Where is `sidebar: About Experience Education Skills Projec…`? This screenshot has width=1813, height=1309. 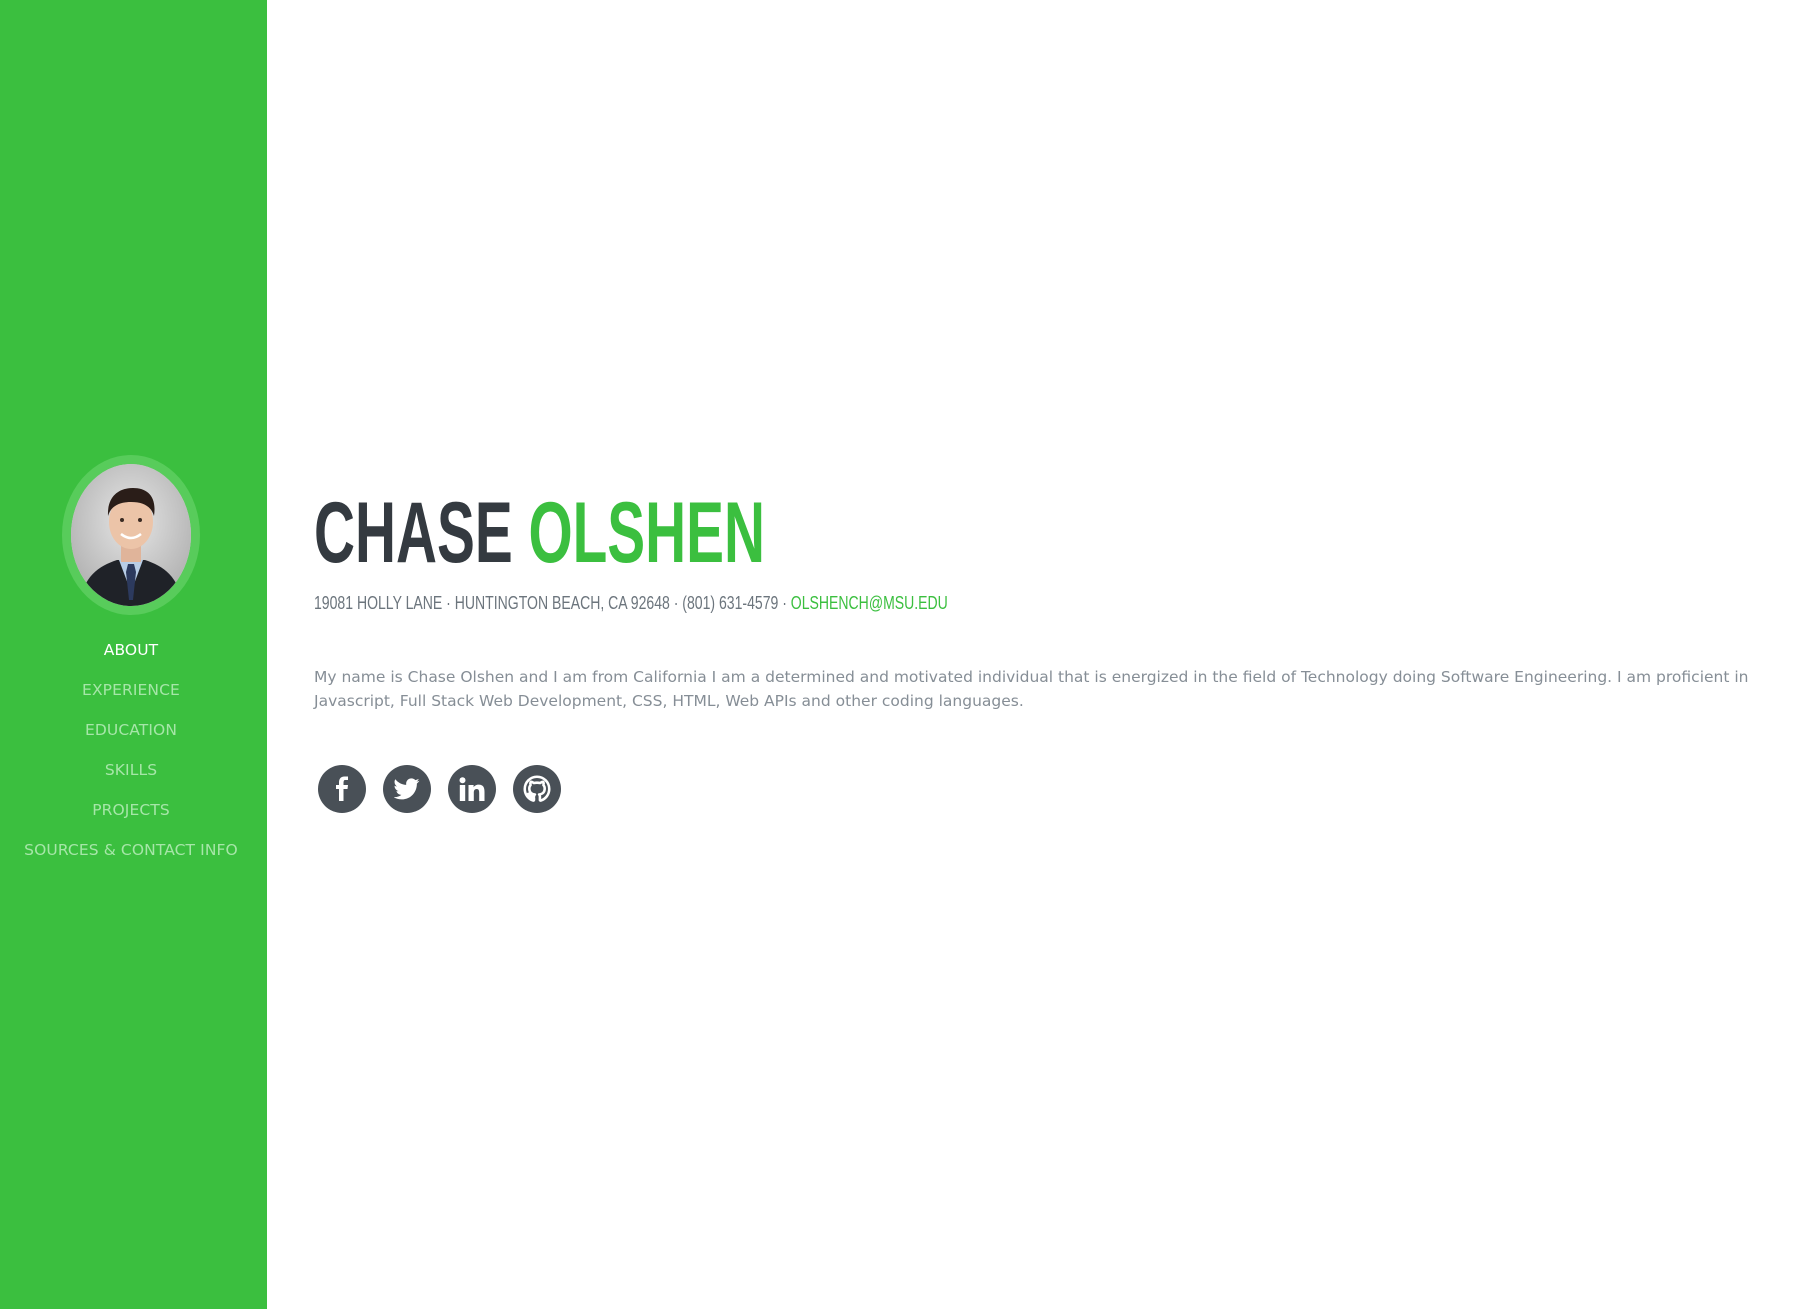 sidebar: About Experience Education Skills Projec… is located at coordinates (133, 654).